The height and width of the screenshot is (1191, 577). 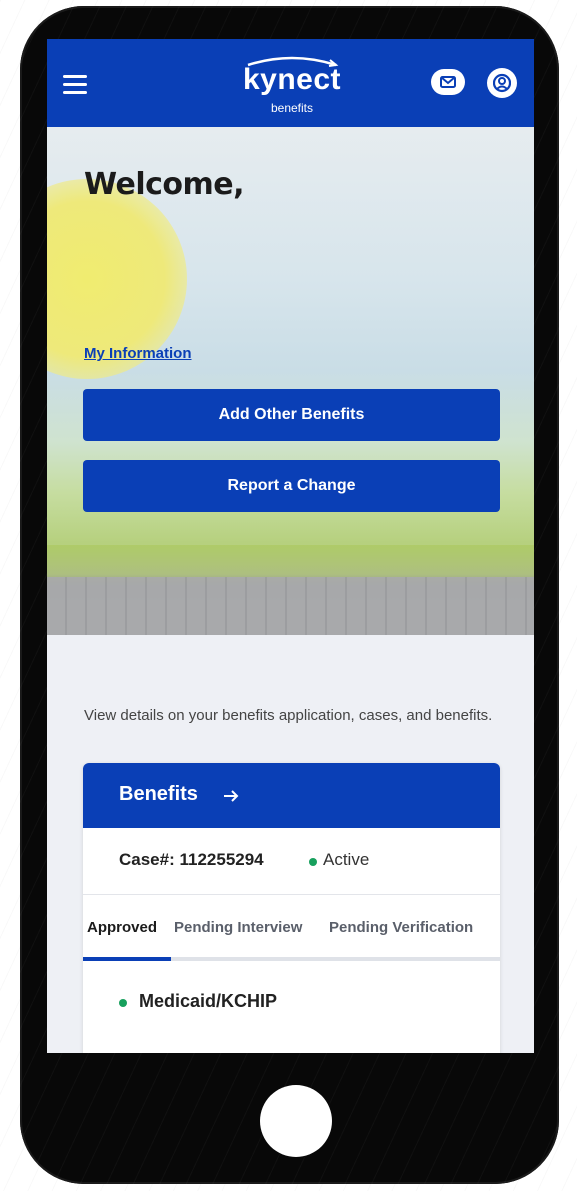 I want to click on tab-pending-interview: Pending Interview, so click(x=238, y=927).